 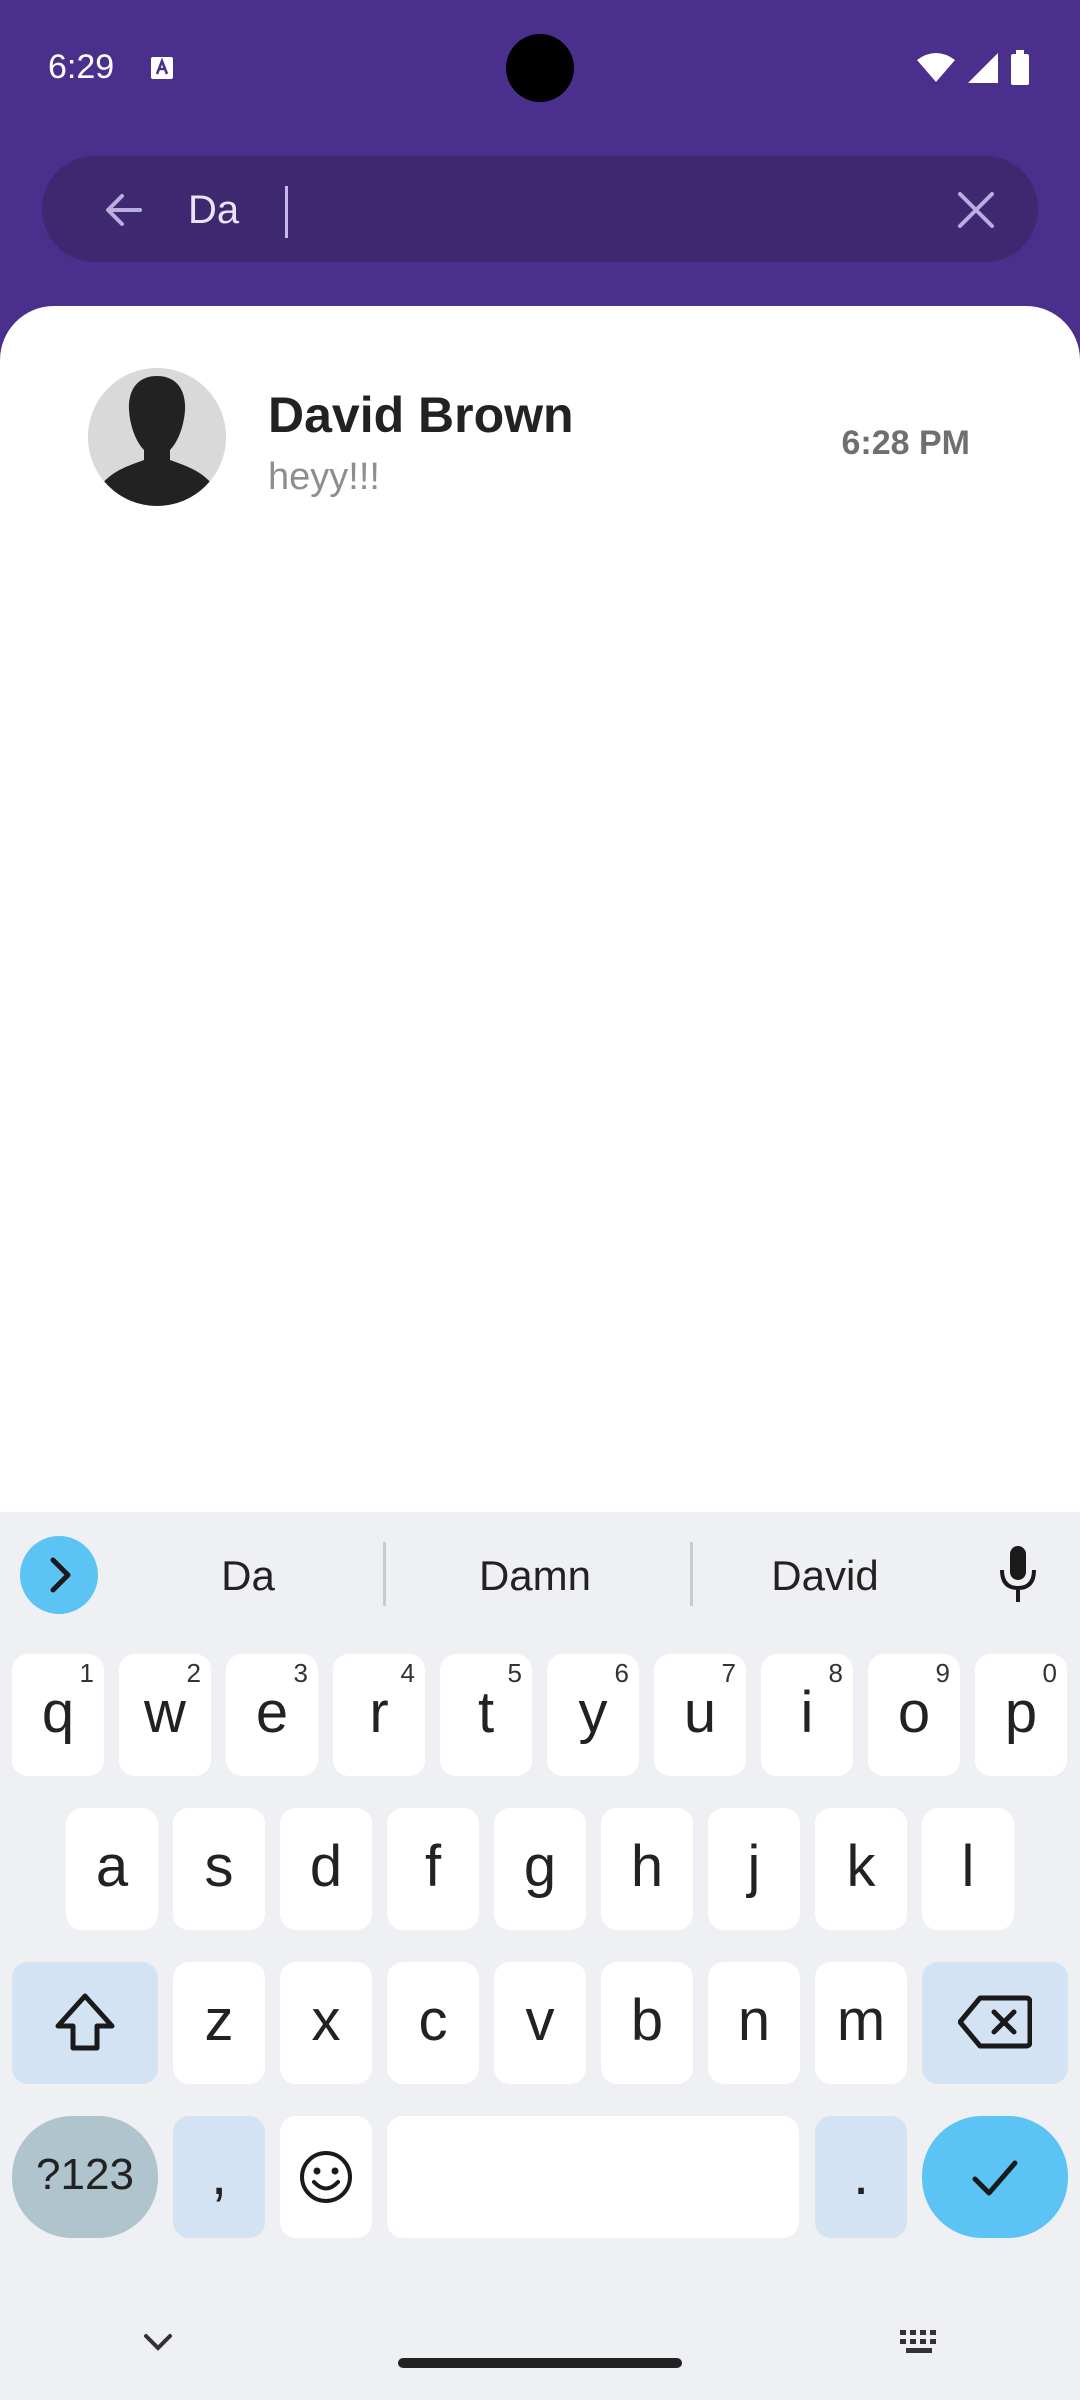 I want to click on key-h: h, so click(x=647, y=1869).